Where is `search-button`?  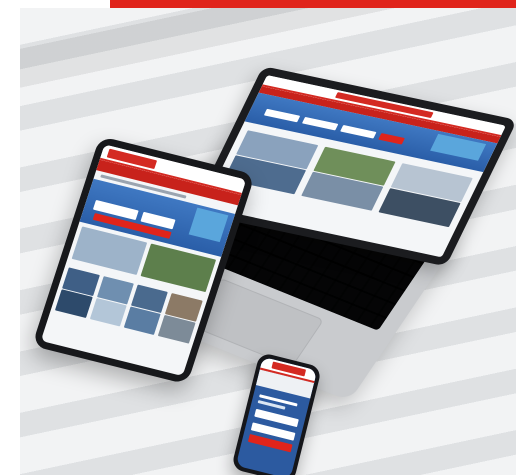 search-button is located at coordinates (391, 139).